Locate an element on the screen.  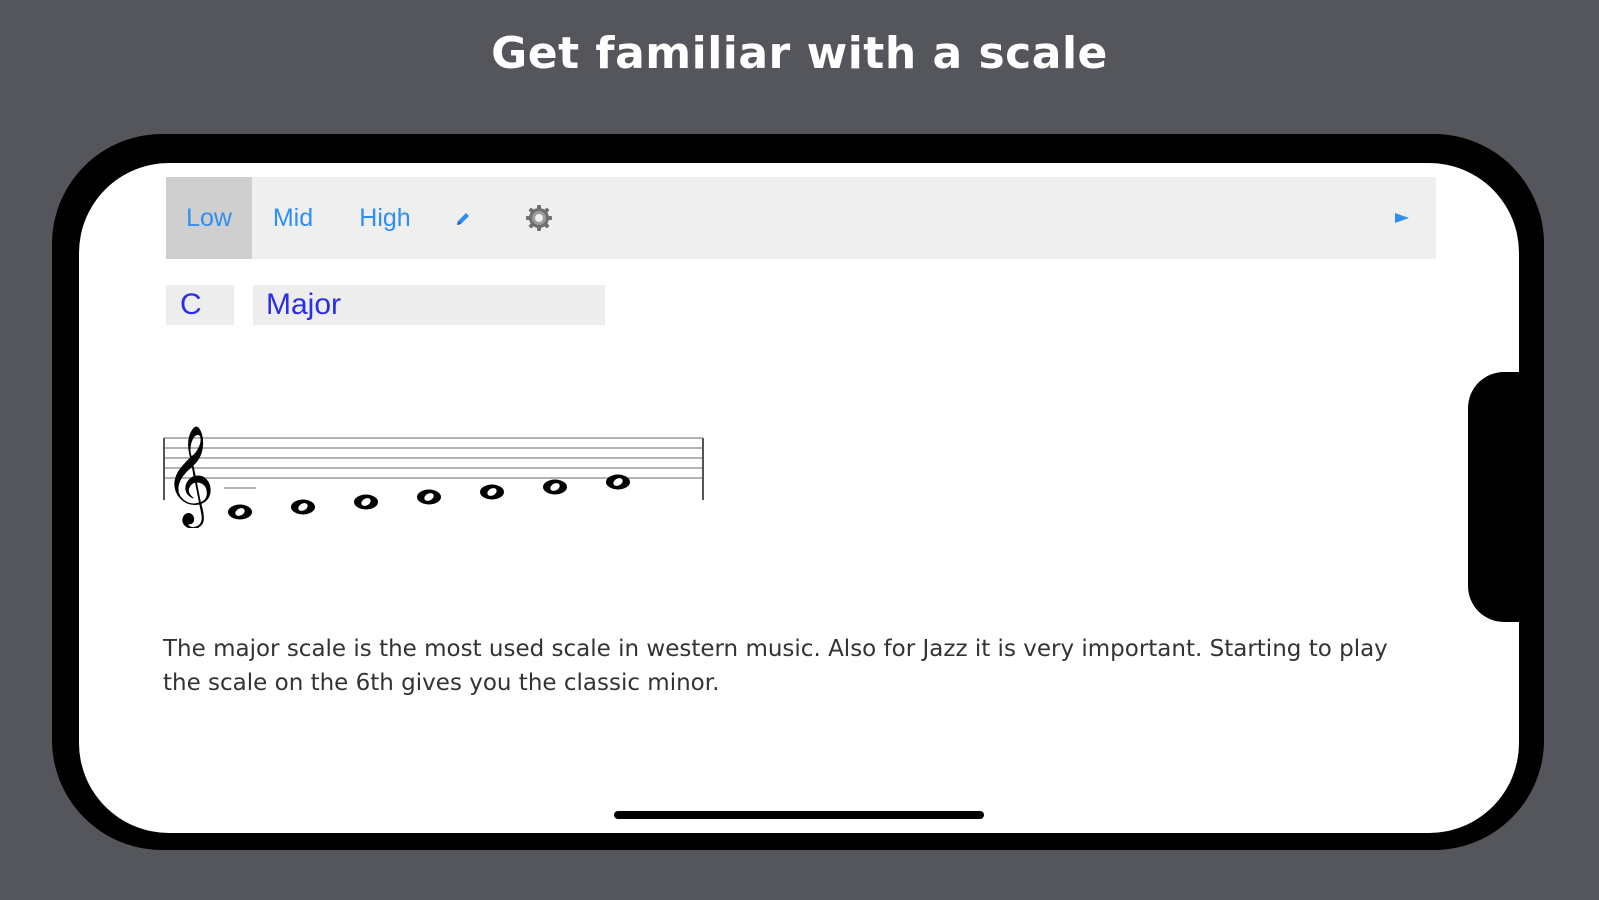
pencil-icon is located at coordinates (463, 219).